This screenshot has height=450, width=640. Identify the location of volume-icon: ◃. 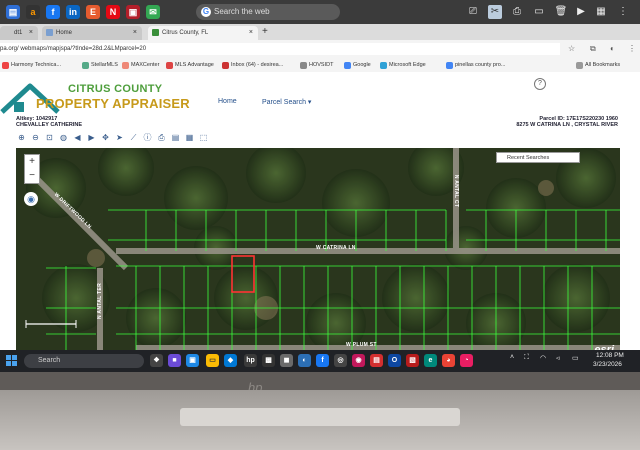
(558, 358).